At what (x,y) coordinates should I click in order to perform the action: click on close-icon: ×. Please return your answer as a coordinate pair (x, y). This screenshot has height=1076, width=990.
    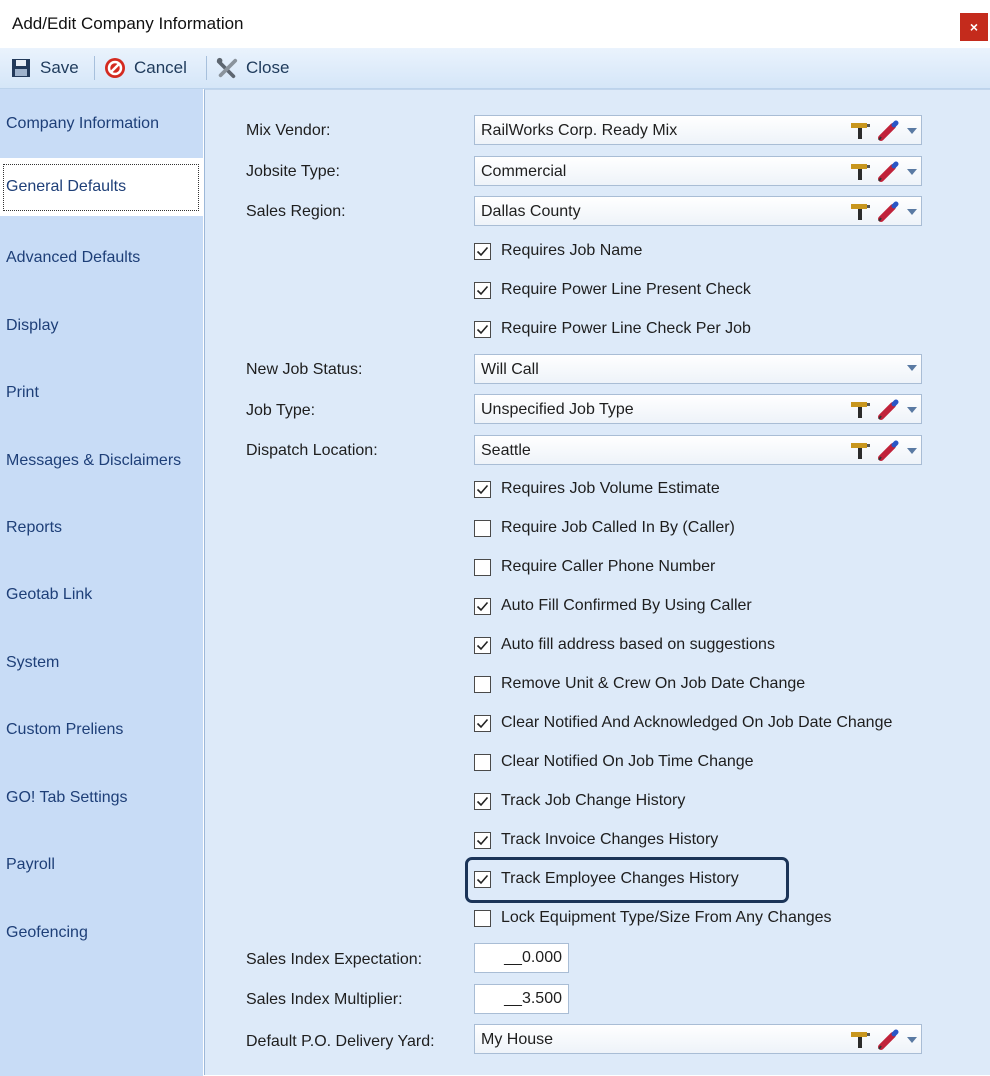
    Looking at the image, I should click on (974, 27).